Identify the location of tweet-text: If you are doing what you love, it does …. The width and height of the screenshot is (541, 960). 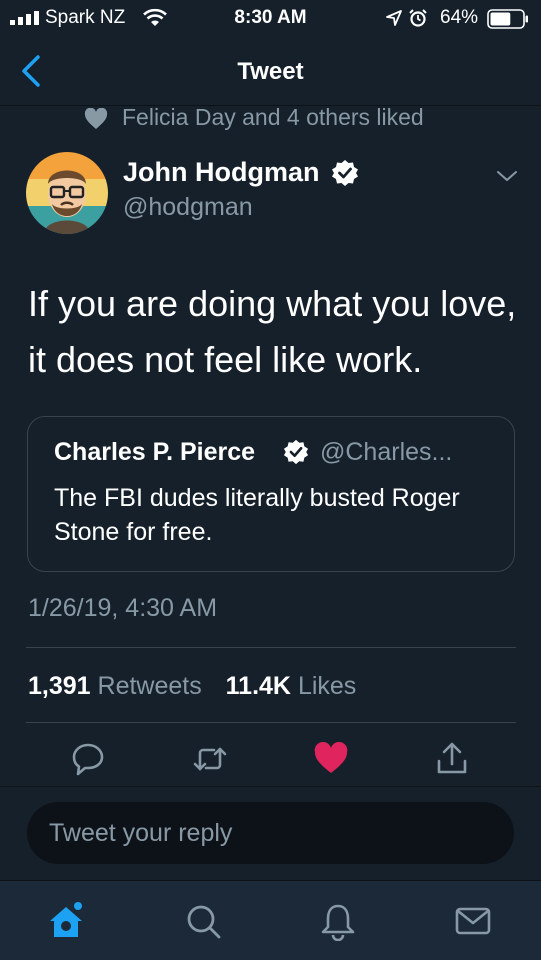
(272, 331).